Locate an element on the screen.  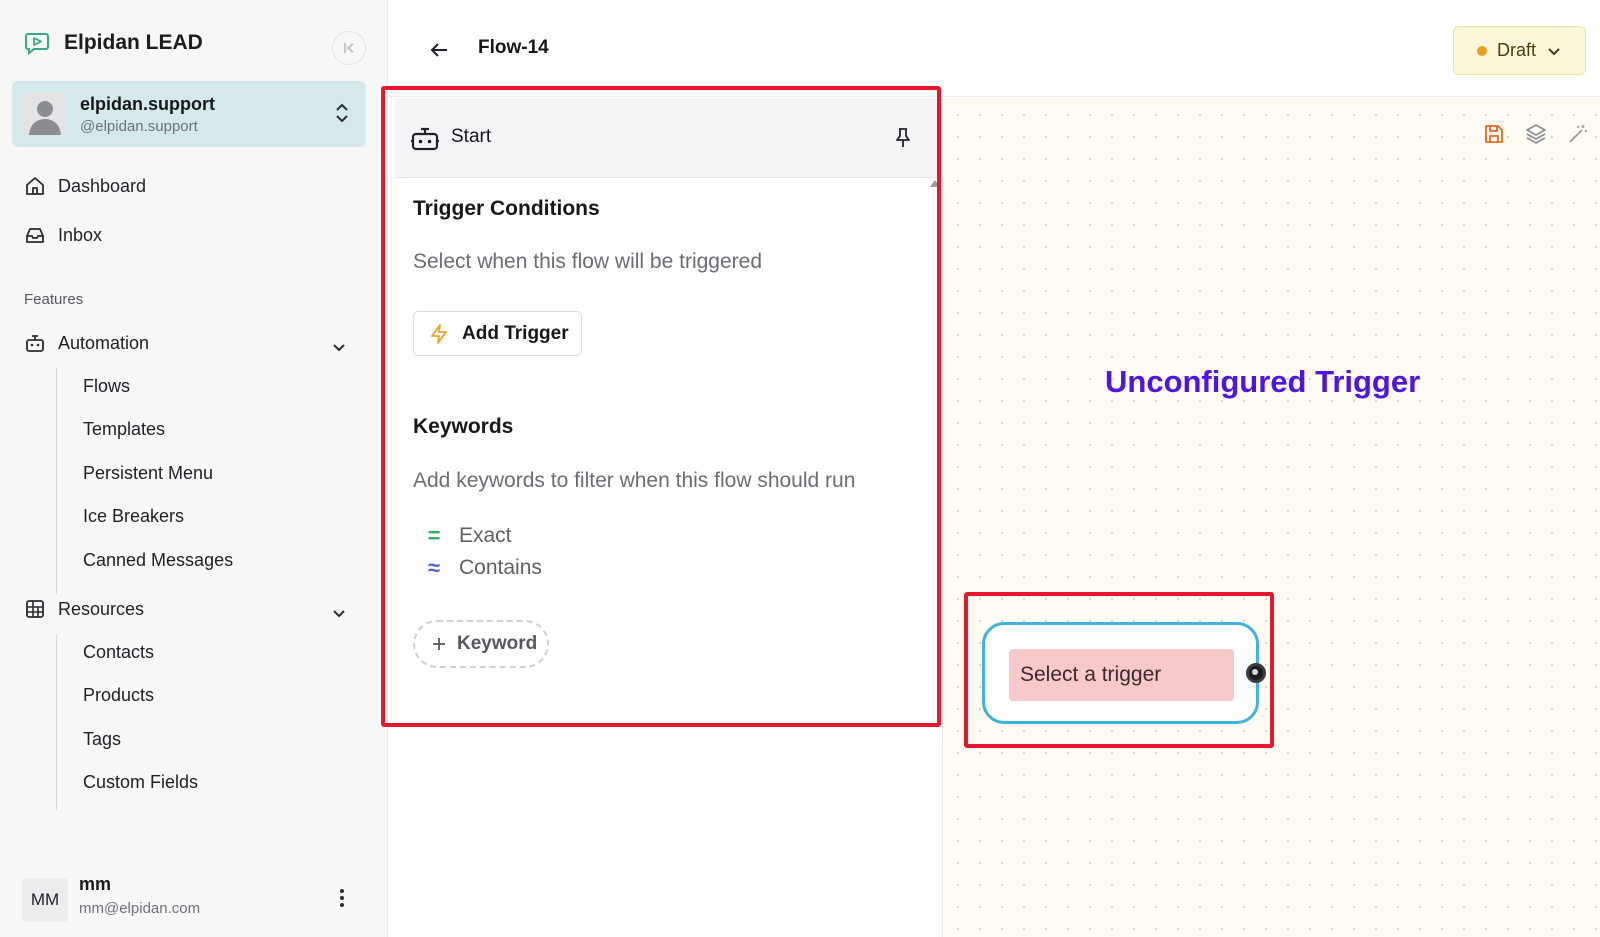
sidebar-item-automation: Automation is located at coordinates (86, 343).